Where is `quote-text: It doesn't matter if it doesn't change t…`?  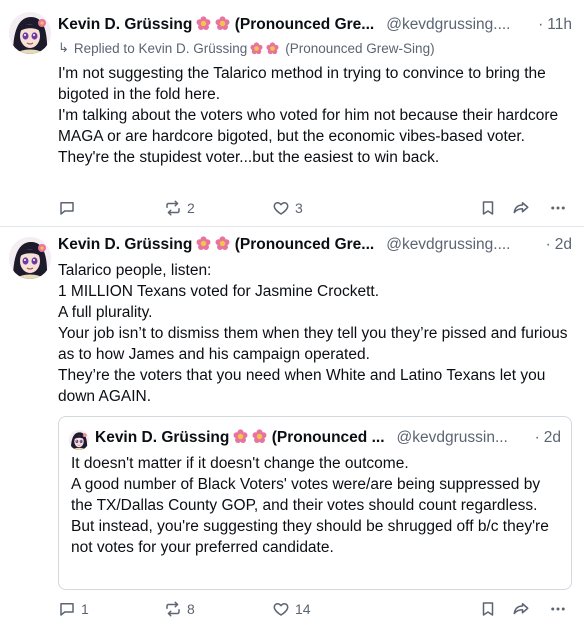 quote-text: It doesn't matter if it doesn't change t… is located at coordinates (316, 505).